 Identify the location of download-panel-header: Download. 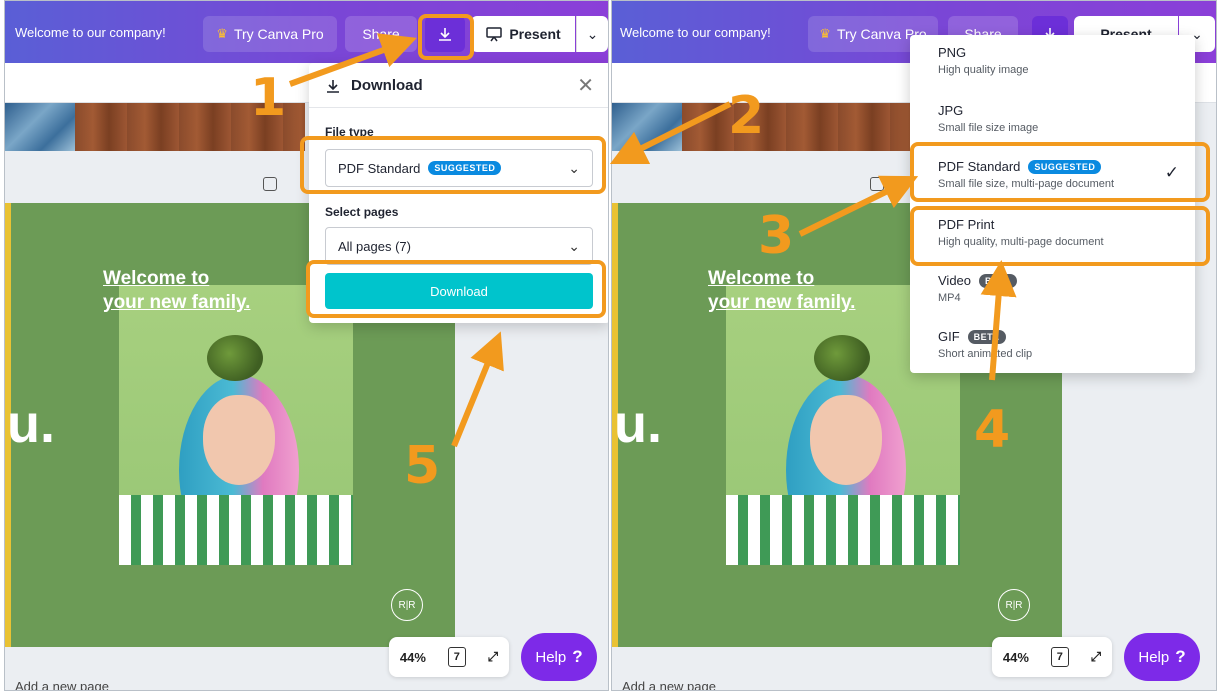
(374, 85).